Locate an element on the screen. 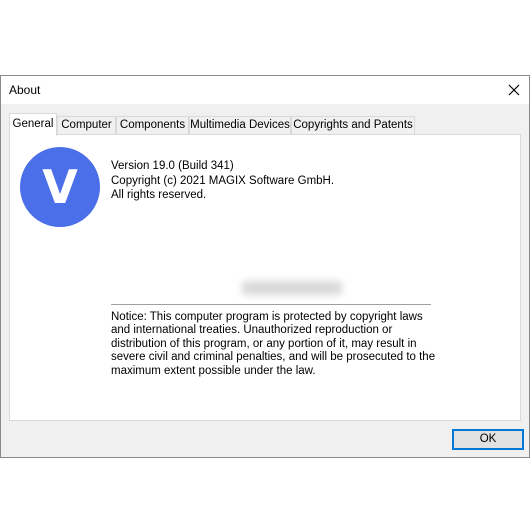 This screenshot has height=532, width=532. tab-components: Components is located at coordinates (152, 125).